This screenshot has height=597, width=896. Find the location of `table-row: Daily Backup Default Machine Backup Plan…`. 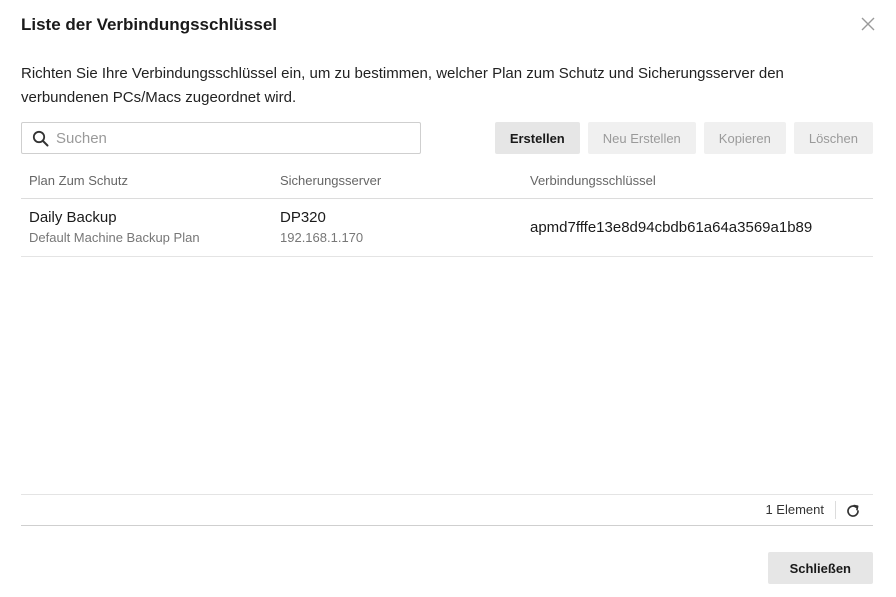

table-row: Daily Backup Default Machine Backup Plan… is located at coordinates (447, 228).